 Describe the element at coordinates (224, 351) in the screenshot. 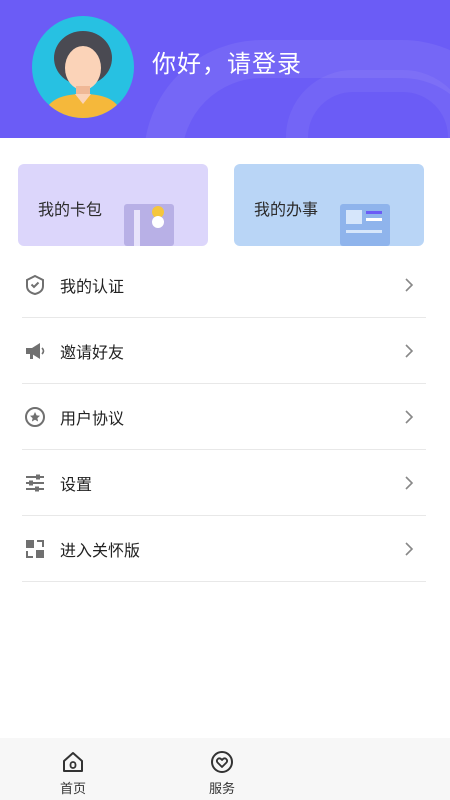

I see `menu-item-invite: 邀请好友` at that location.